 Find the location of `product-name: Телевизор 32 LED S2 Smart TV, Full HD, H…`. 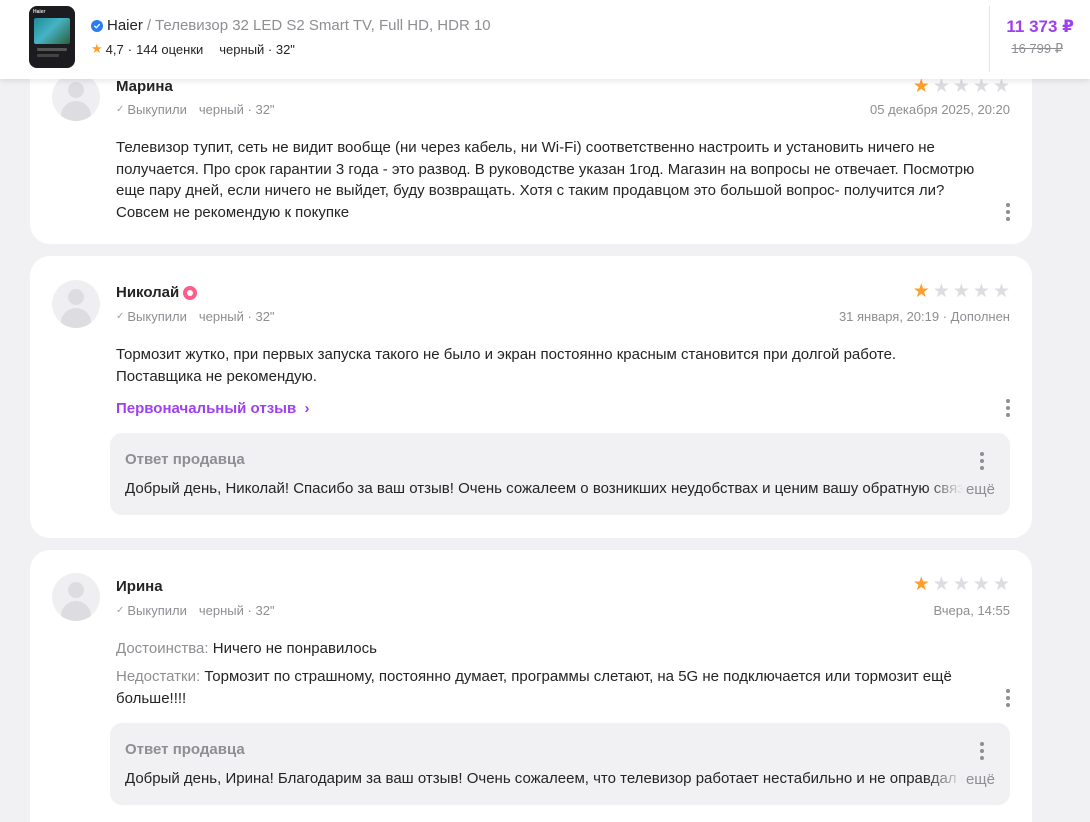

product-name: Телевизор 32 LED S2 Smart TV, Full HD, H… is located at coordinates (323, 25).